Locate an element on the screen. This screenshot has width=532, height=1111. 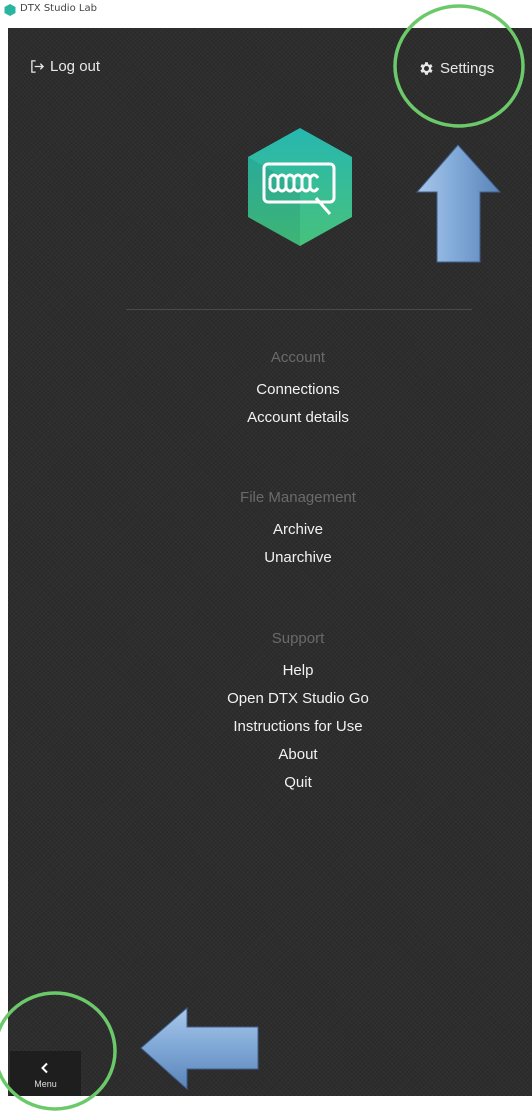
menu-item-connections: Connections is located at coordinates (296, 390).